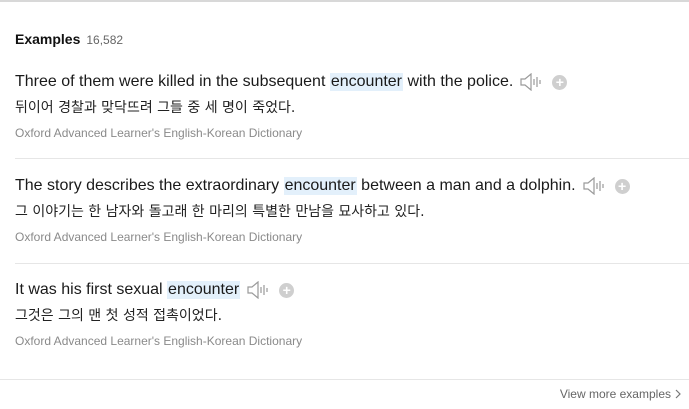  I want to click on sentence-text: It was his first sexual, so click(91, 289).